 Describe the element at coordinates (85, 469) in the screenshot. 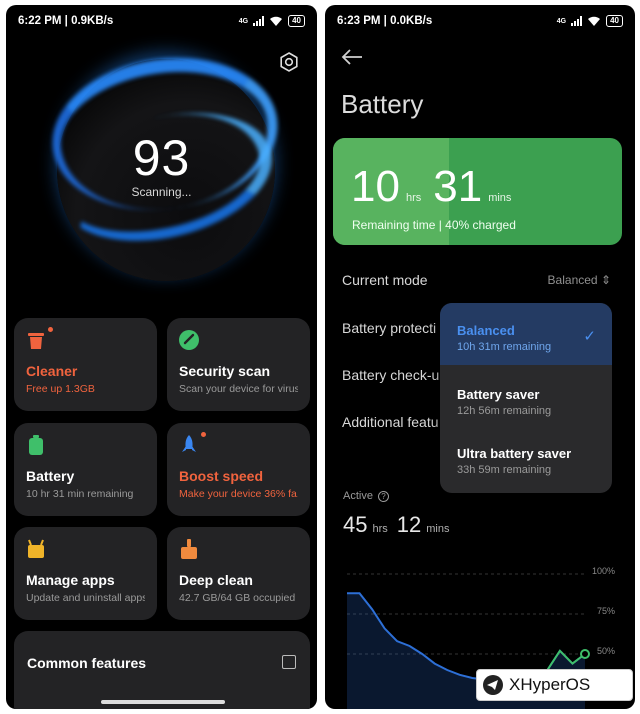

I see `battery-card: Battery 10 hr 31 min remaining` at that location.